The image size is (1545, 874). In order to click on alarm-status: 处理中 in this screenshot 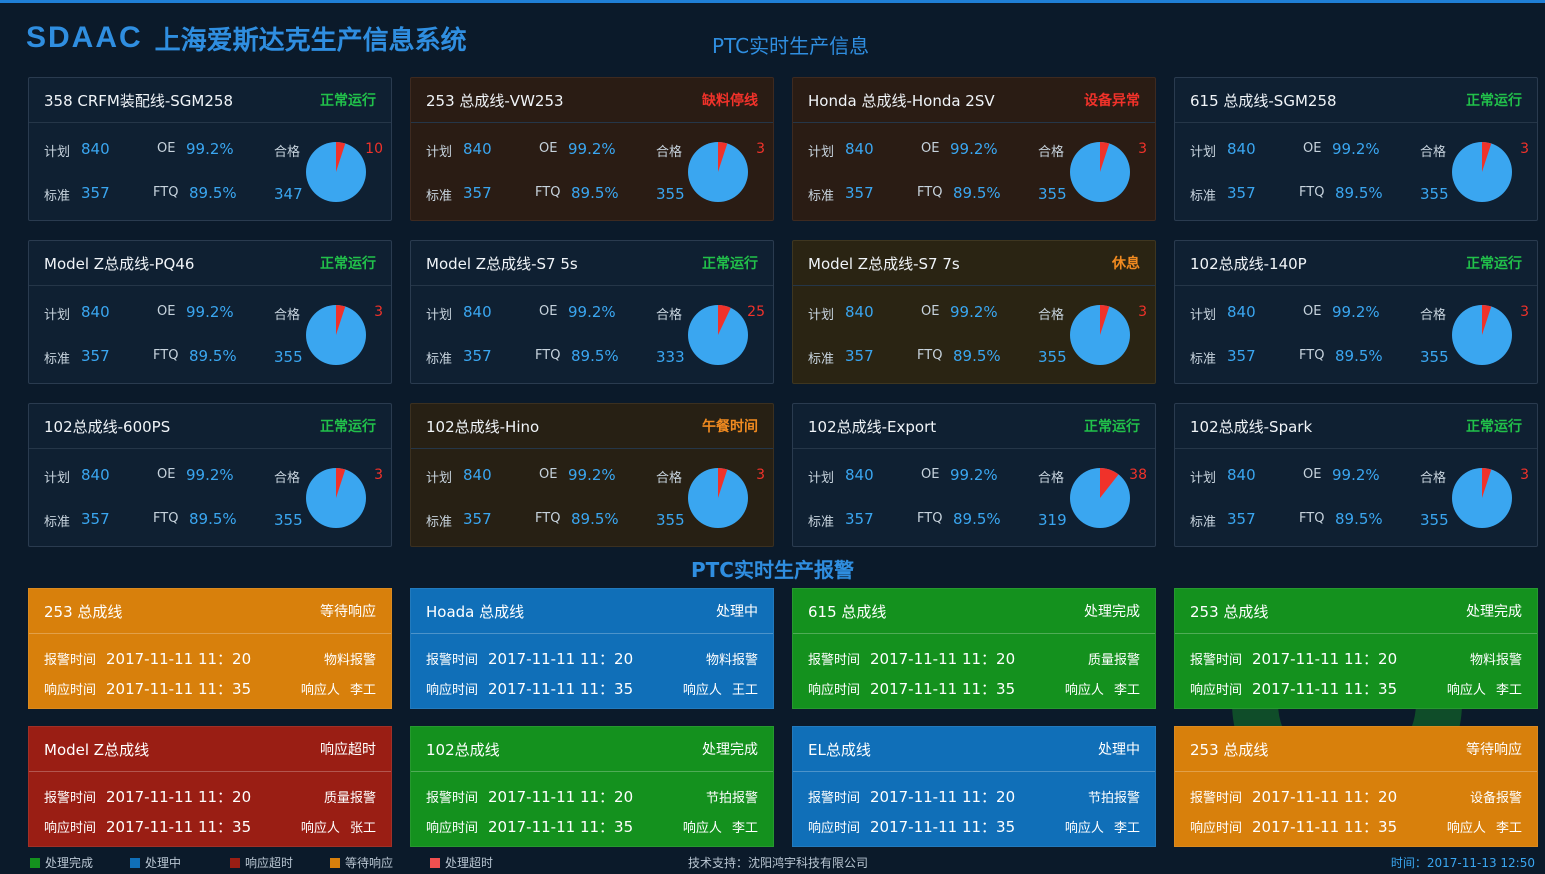, I will do `click(1119, 750)`.